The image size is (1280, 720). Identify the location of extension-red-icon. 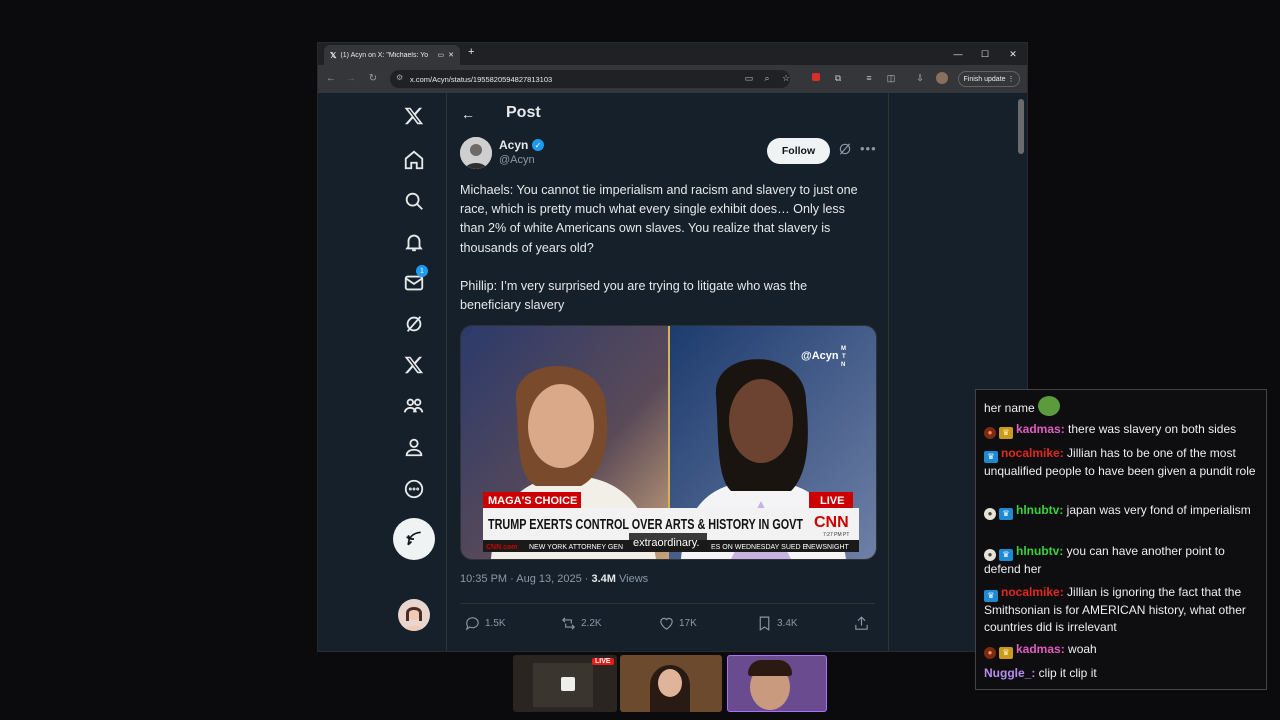
(816, 78).